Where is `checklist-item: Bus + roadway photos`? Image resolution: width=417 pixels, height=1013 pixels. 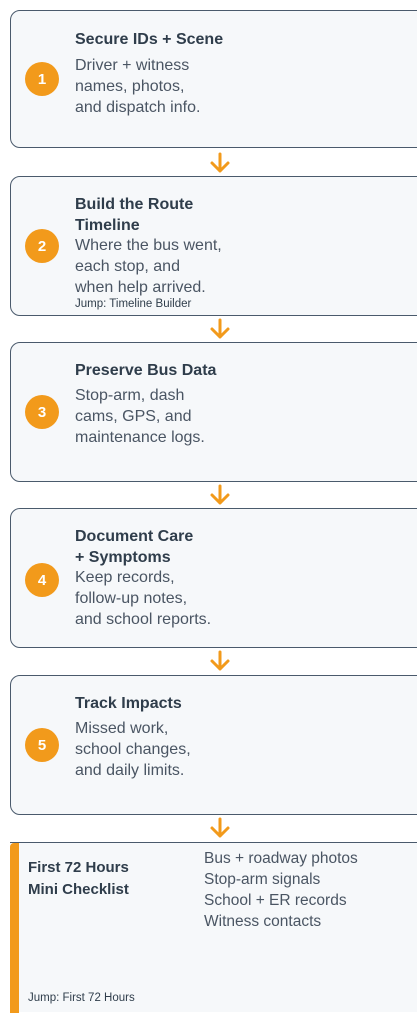
checklist-item: Bus + roadway photos is located at coordinates (281, 858).